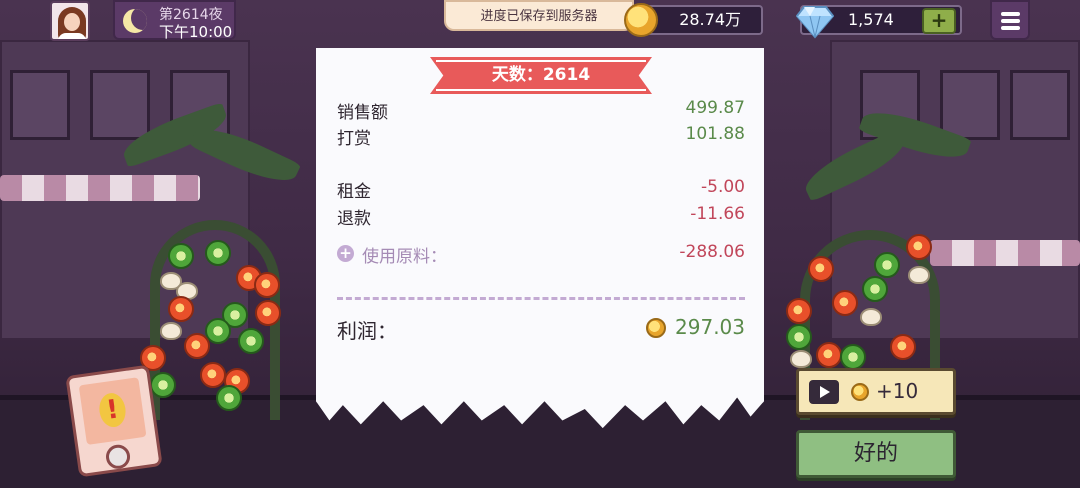  I want to click on ad-reward-label: +10, so click(897, 391).